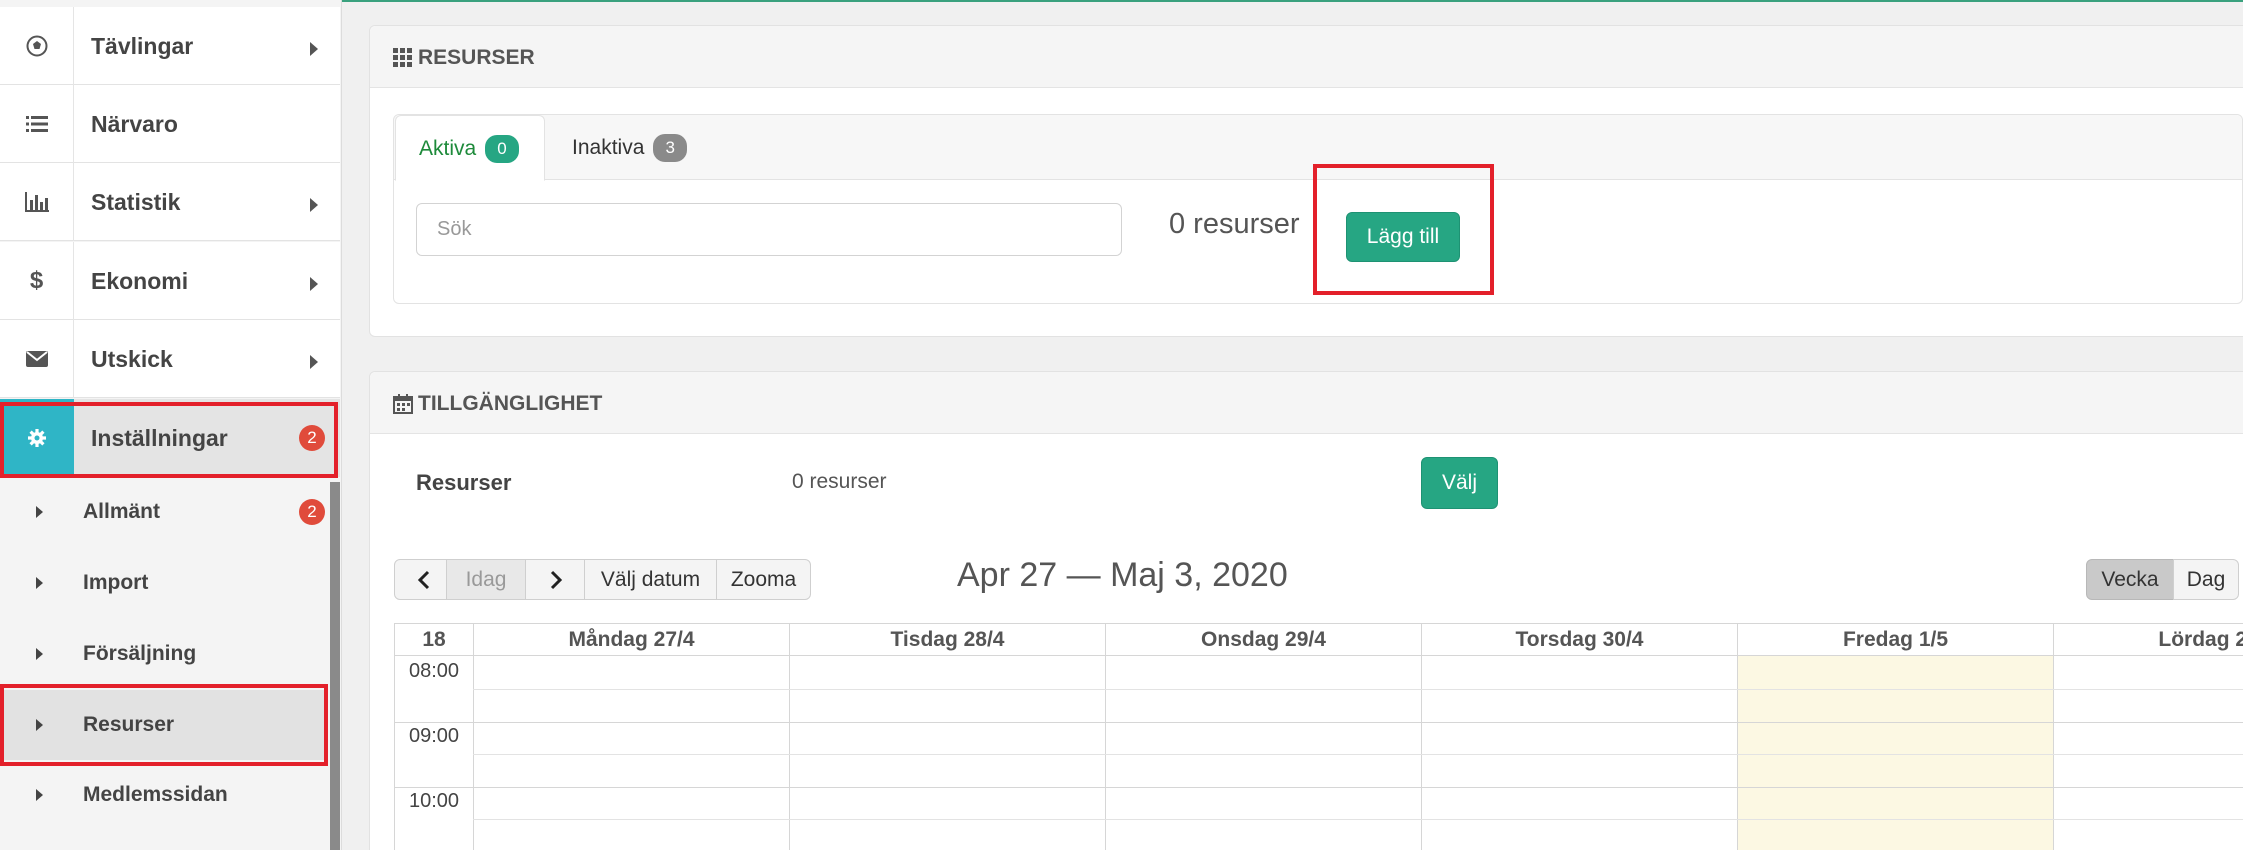  What do you see at coordinates (37, 359) in the screenshot?
I see `envelope-icon` at bounding box center [37, 359].